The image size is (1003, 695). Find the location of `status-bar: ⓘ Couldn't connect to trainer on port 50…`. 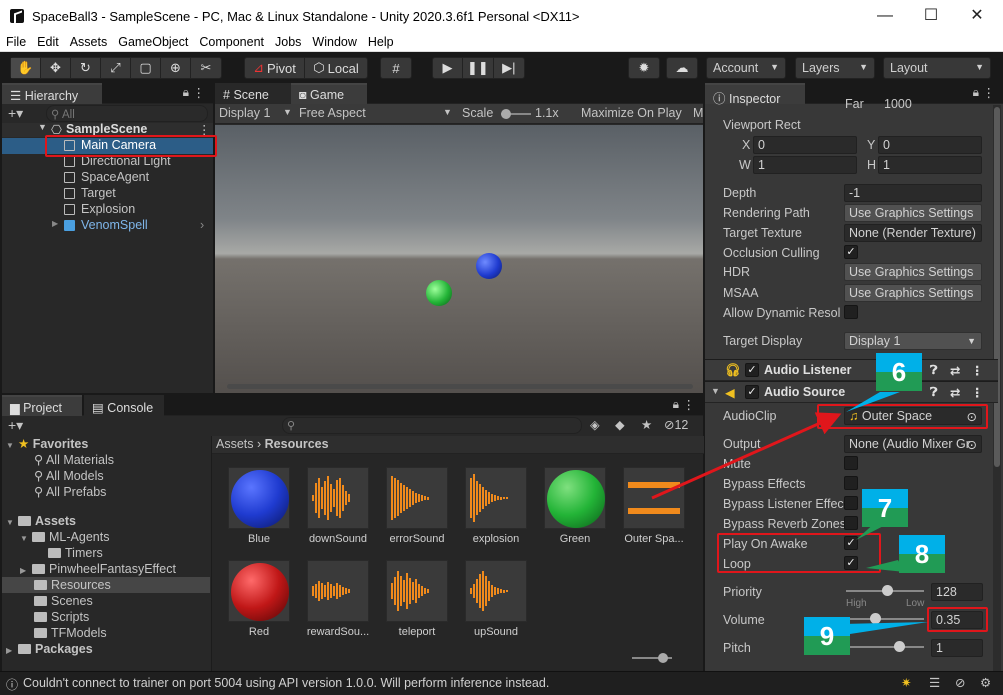

status-bar: ⓘ Couldn't connect to trainer on port 50… is located at coordinates (501, 683).